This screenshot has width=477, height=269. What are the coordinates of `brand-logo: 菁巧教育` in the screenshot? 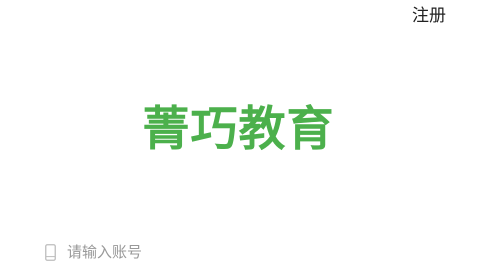 It's located at (238, 129).